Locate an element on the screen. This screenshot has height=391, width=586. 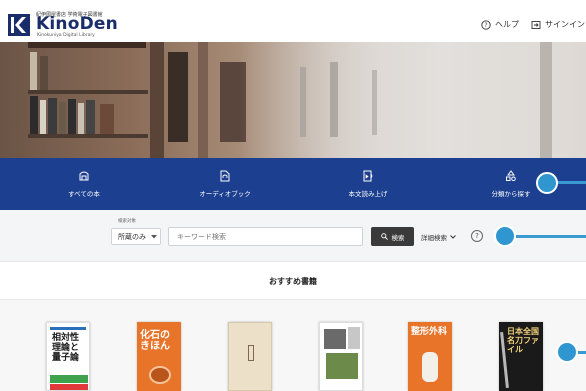
audiobook-icon is located at coordinates (225, 176).